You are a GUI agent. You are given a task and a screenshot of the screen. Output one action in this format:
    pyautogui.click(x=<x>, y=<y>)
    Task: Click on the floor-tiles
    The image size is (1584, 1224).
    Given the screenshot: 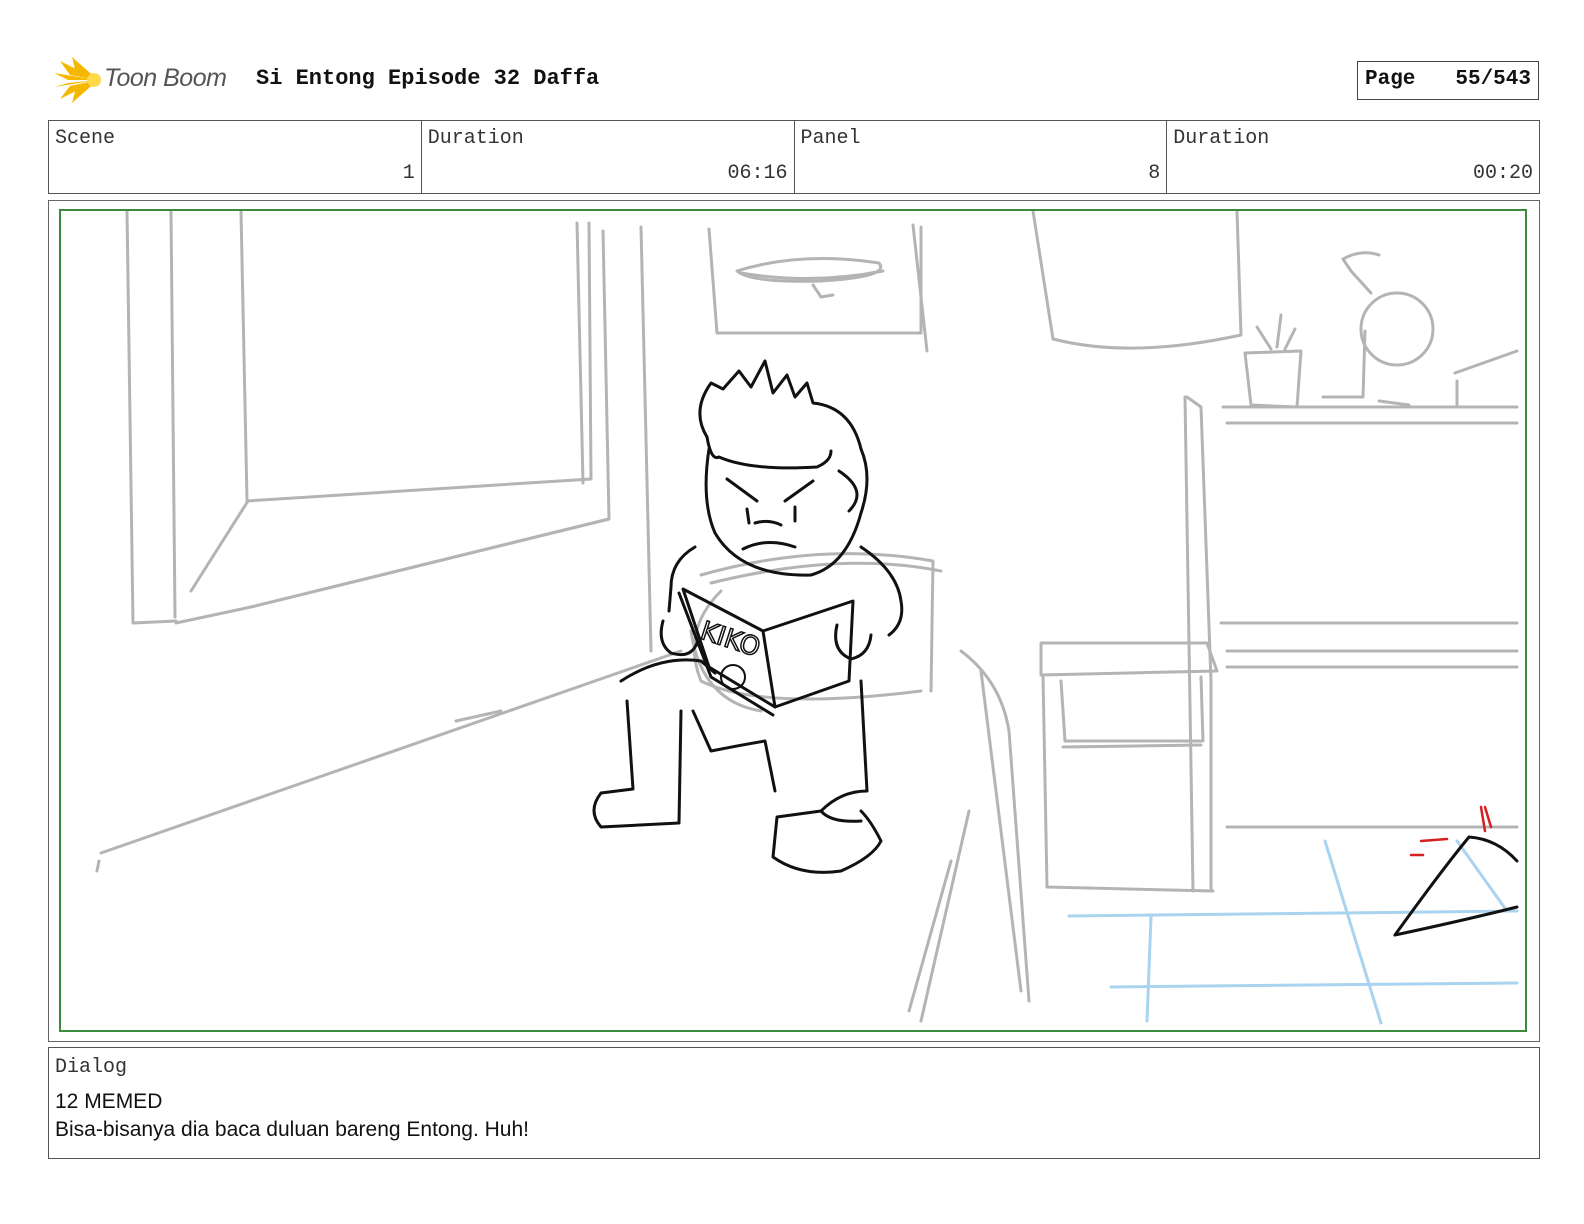 What is the action you would take?
    pyautogui.click(x=1293, y=932)
    